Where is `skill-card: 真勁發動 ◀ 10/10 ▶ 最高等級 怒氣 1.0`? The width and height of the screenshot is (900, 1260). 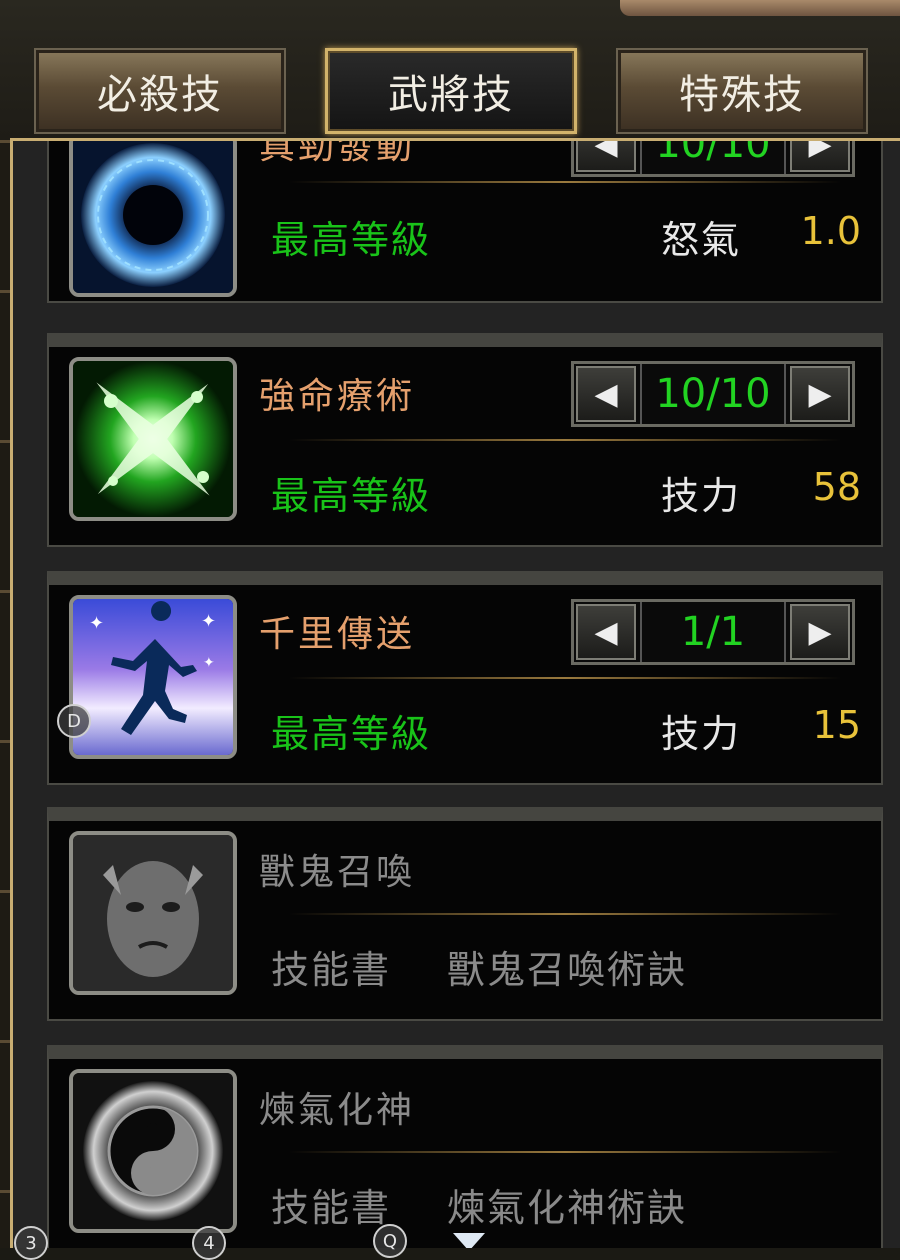
skill-card: 真勁發動 ◀ 10/10 ▶ 最高等級 怒氣 1.0 is located at coordinates (465, 220).